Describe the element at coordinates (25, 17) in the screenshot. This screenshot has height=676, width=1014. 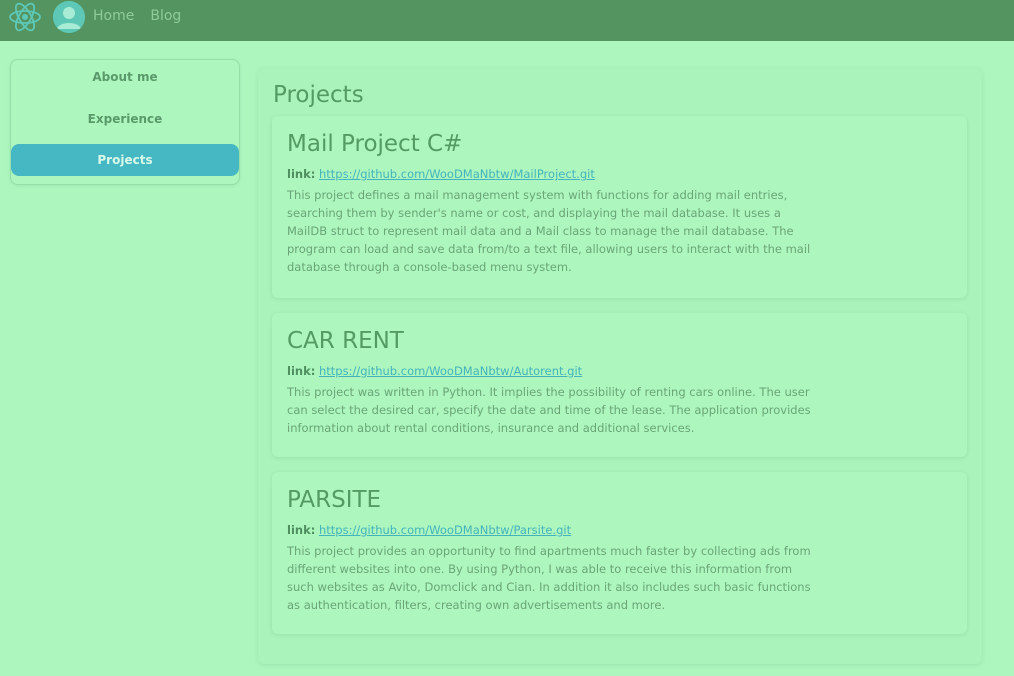
I see `react-atom-icon` at that location.